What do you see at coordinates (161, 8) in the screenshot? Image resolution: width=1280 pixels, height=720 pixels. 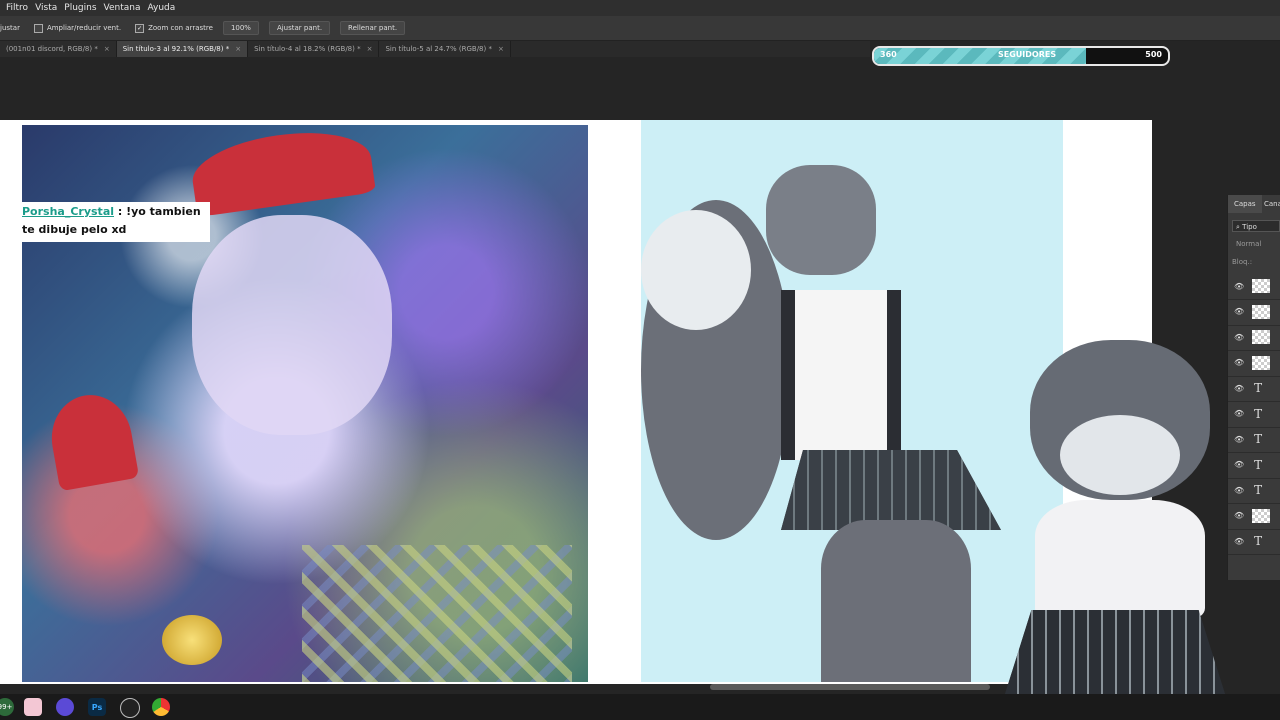 I see `menu-item-ayuda: Ayuda` at bounding box center [161, 8].